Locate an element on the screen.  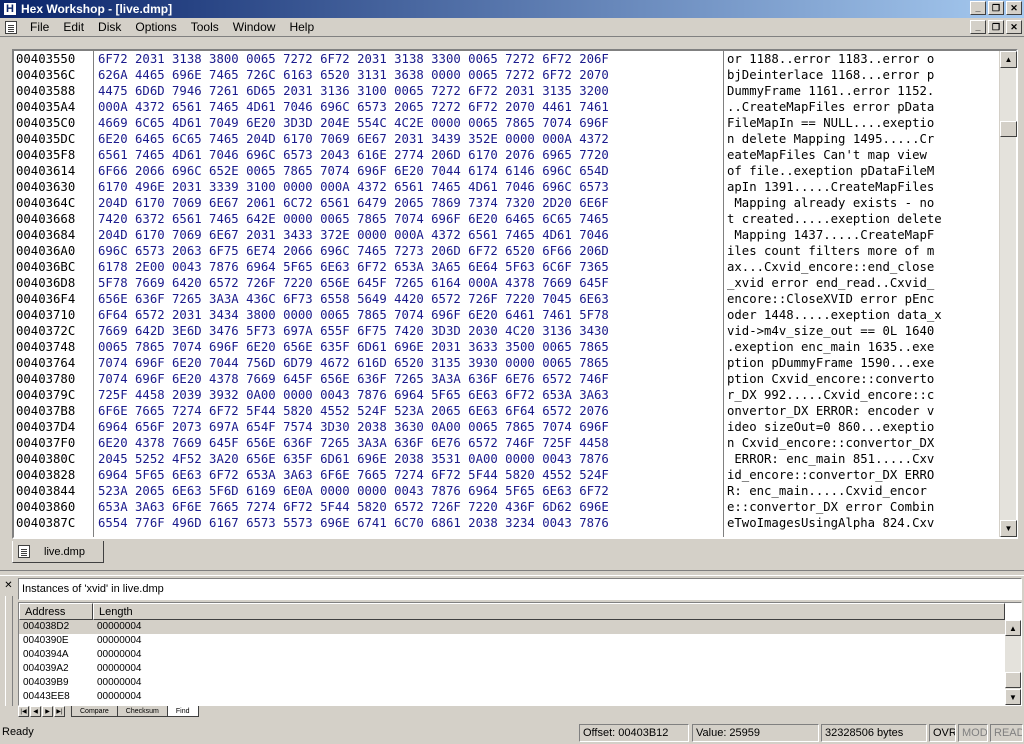
menu-help: Help is located at coordinates (301, 27).